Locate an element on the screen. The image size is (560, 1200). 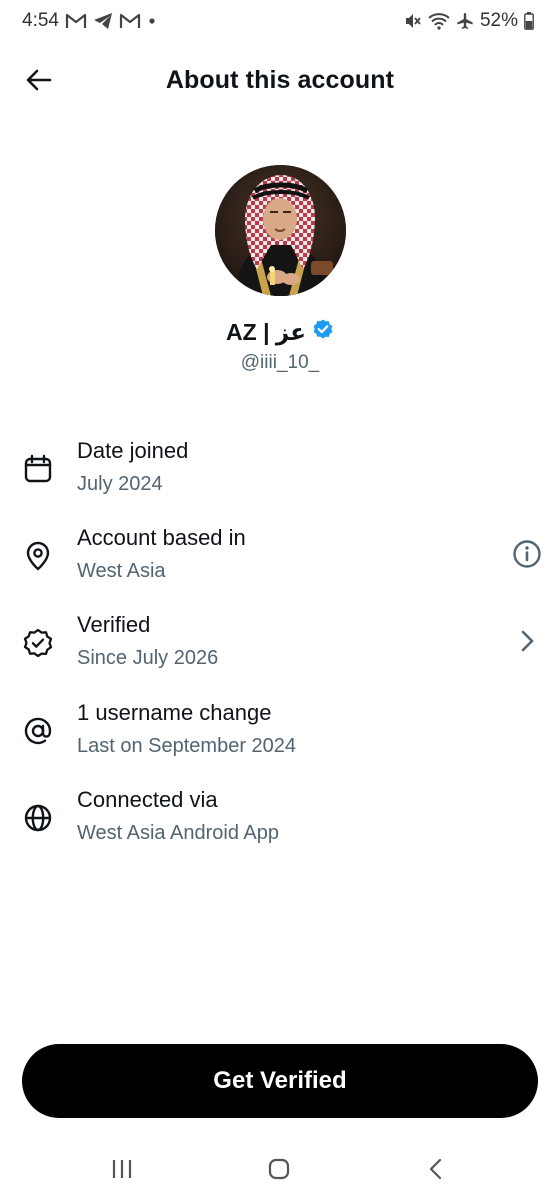
detail-row-date-joined: Date joined July 2024 is located at coordinates (280, 475).